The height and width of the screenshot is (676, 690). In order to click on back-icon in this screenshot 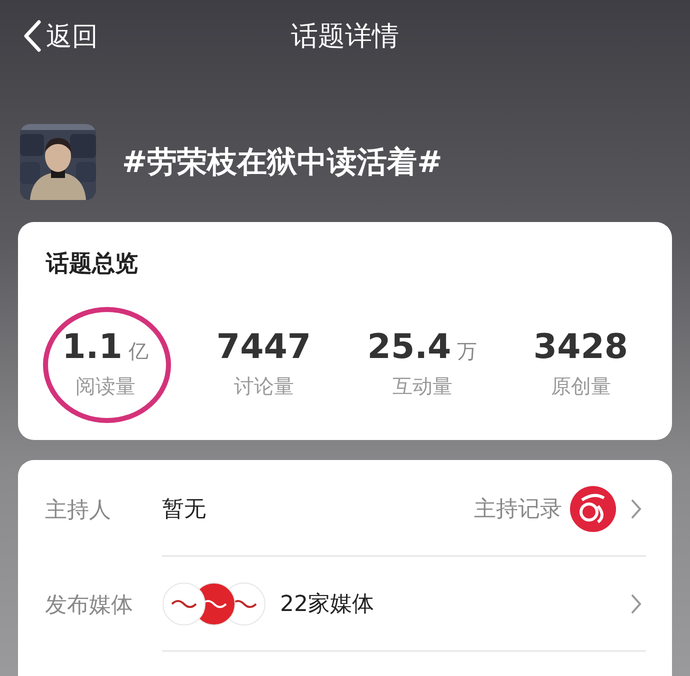, I will do `click(32, 36)`.